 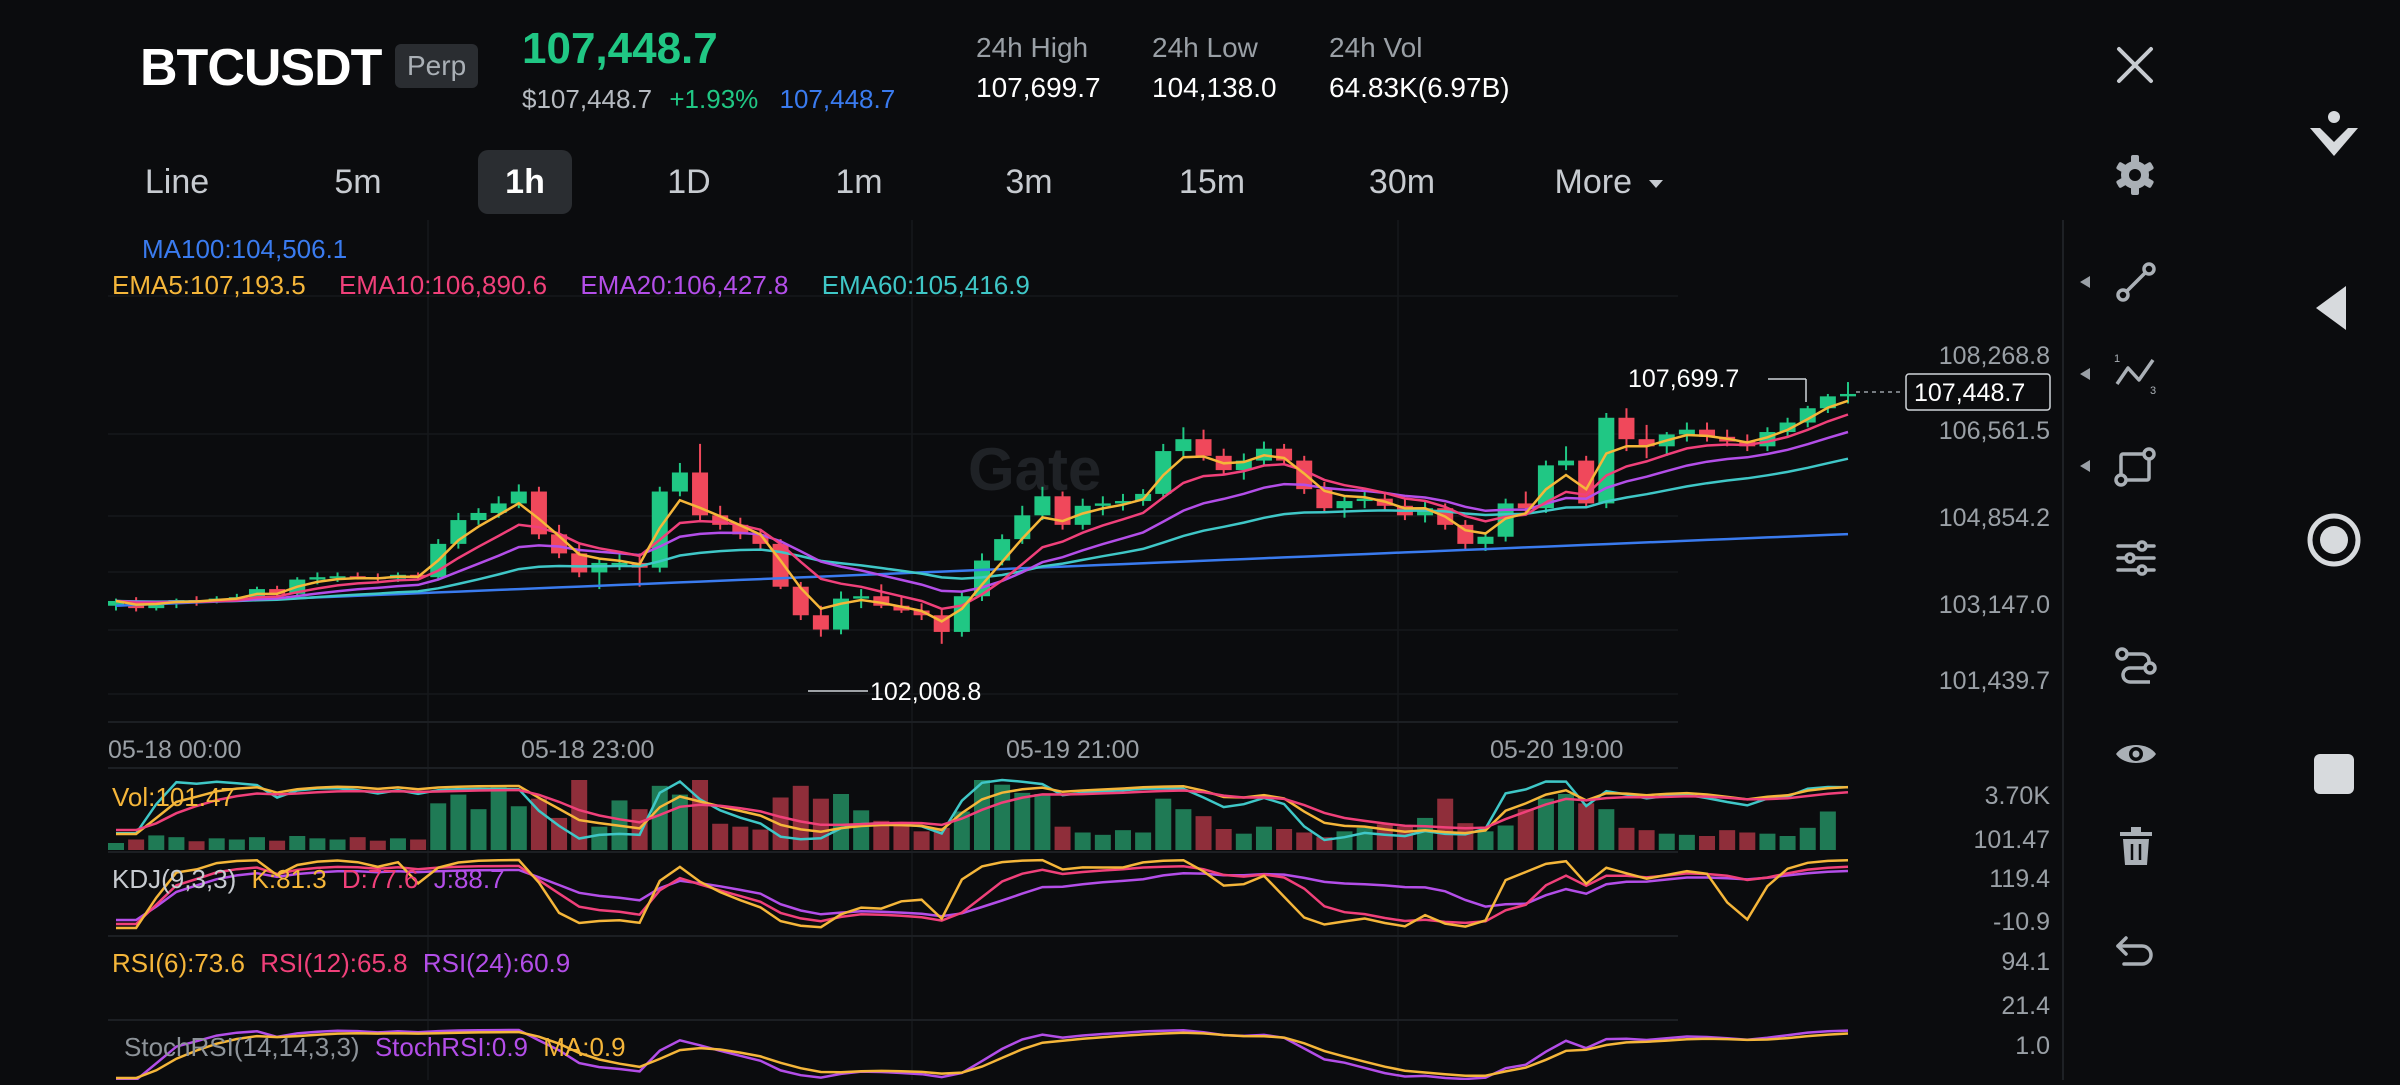 What do you see at coordinates (2136, 952) in the screenshot?
I see `undo-icon` at bounding box center [2136, 952].